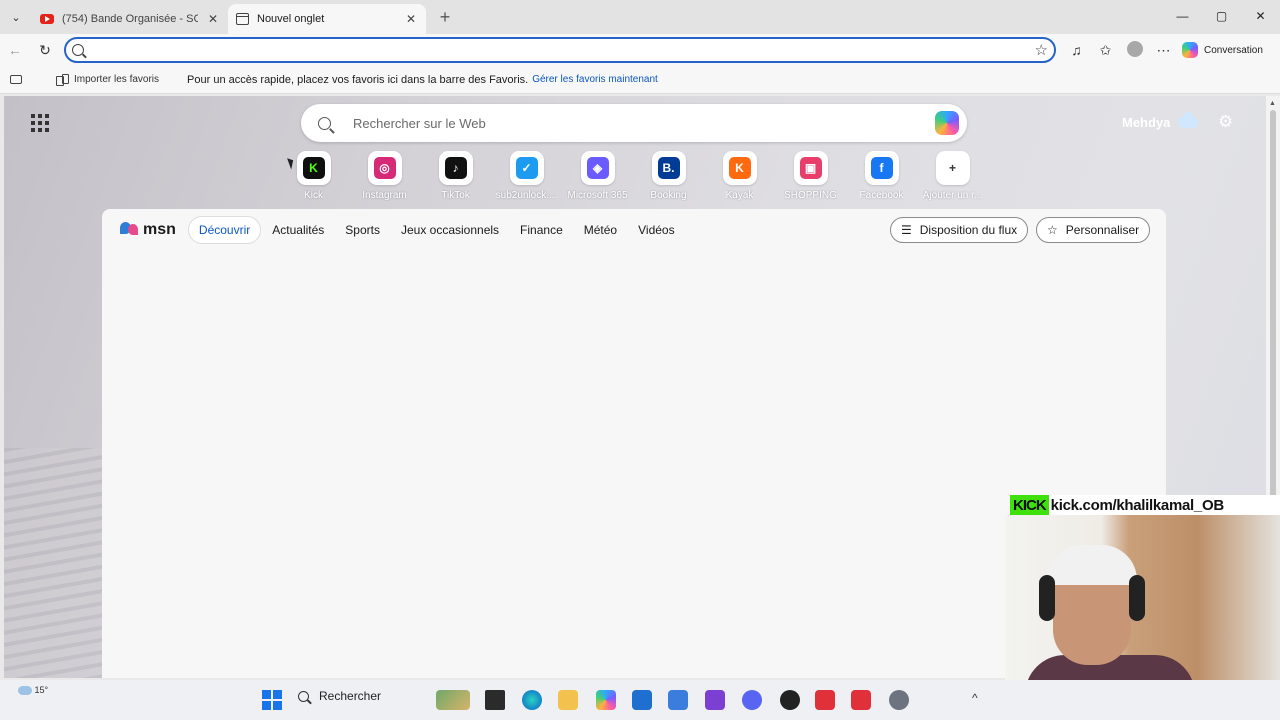  Describe the element at coordinates (1233, 50) in the screenshot. I see `copilot-label: Conversation` at that location.